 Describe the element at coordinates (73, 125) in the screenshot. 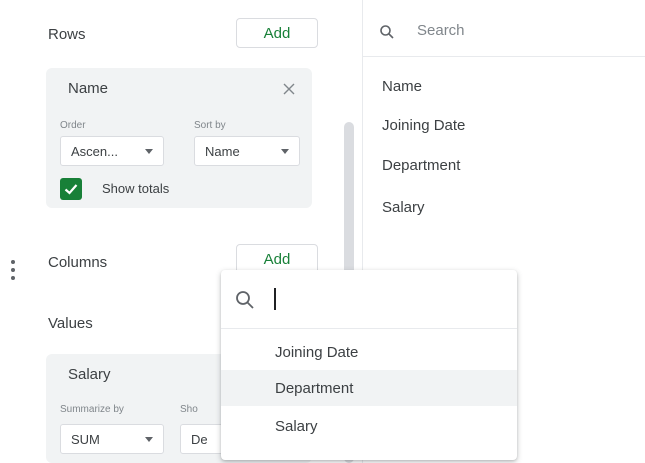

I see `order-caption: Order` at that location.